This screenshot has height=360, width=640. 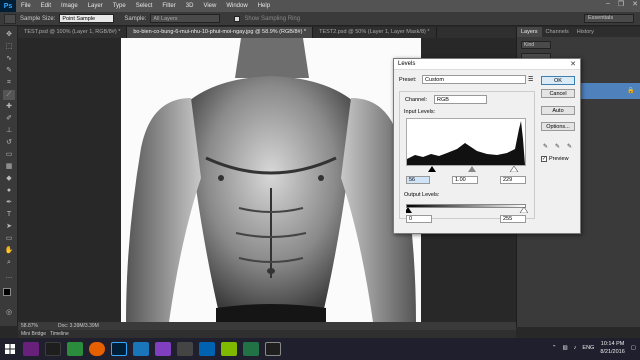 What do you see at coordinates (163, 349) in the screenshot?
I see `vs-code-icon` at bounding box center [163, 349].